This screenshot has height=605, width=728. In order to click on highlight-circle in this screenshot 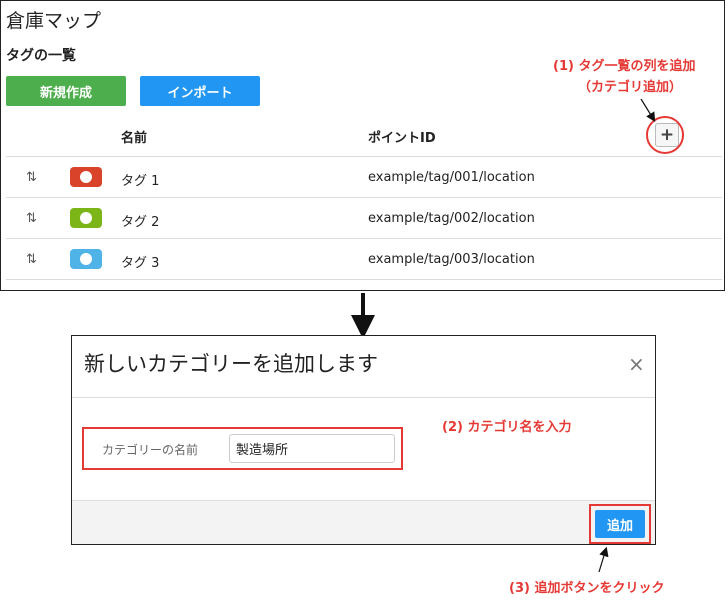, I will do `click(665, 135)`.